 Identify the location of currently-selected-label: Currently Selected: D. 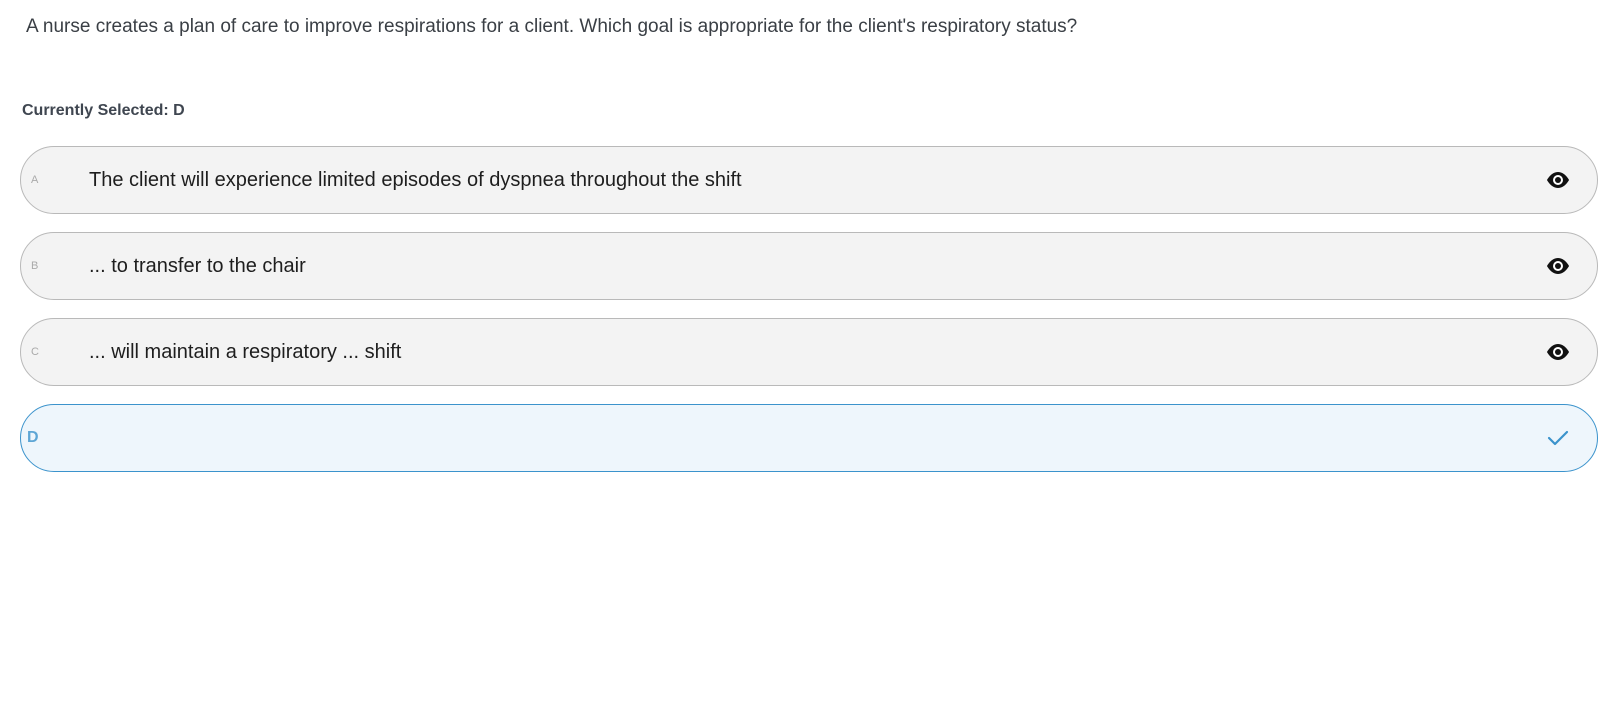
(103, 110).